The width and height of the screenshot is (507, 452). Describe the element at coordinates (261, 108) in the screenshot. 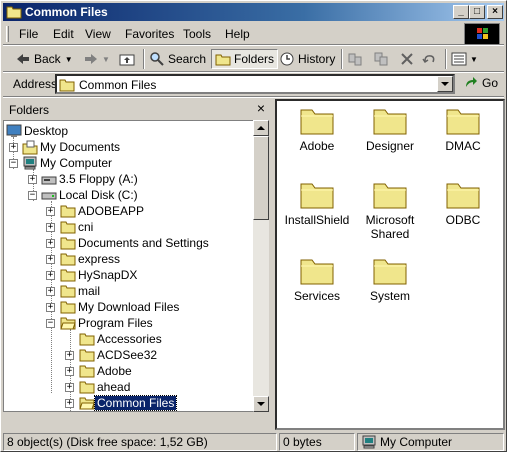

I see `folders-pane-close-icon: ×` at that location.